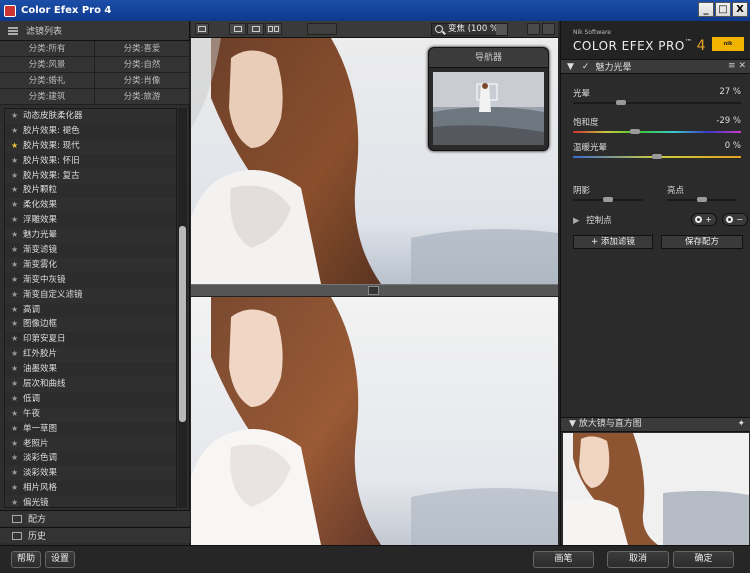 Image resolution: width=750 pixels, height=573 pixels. I want to click on scrollbar-thumb, so click(182, 324).